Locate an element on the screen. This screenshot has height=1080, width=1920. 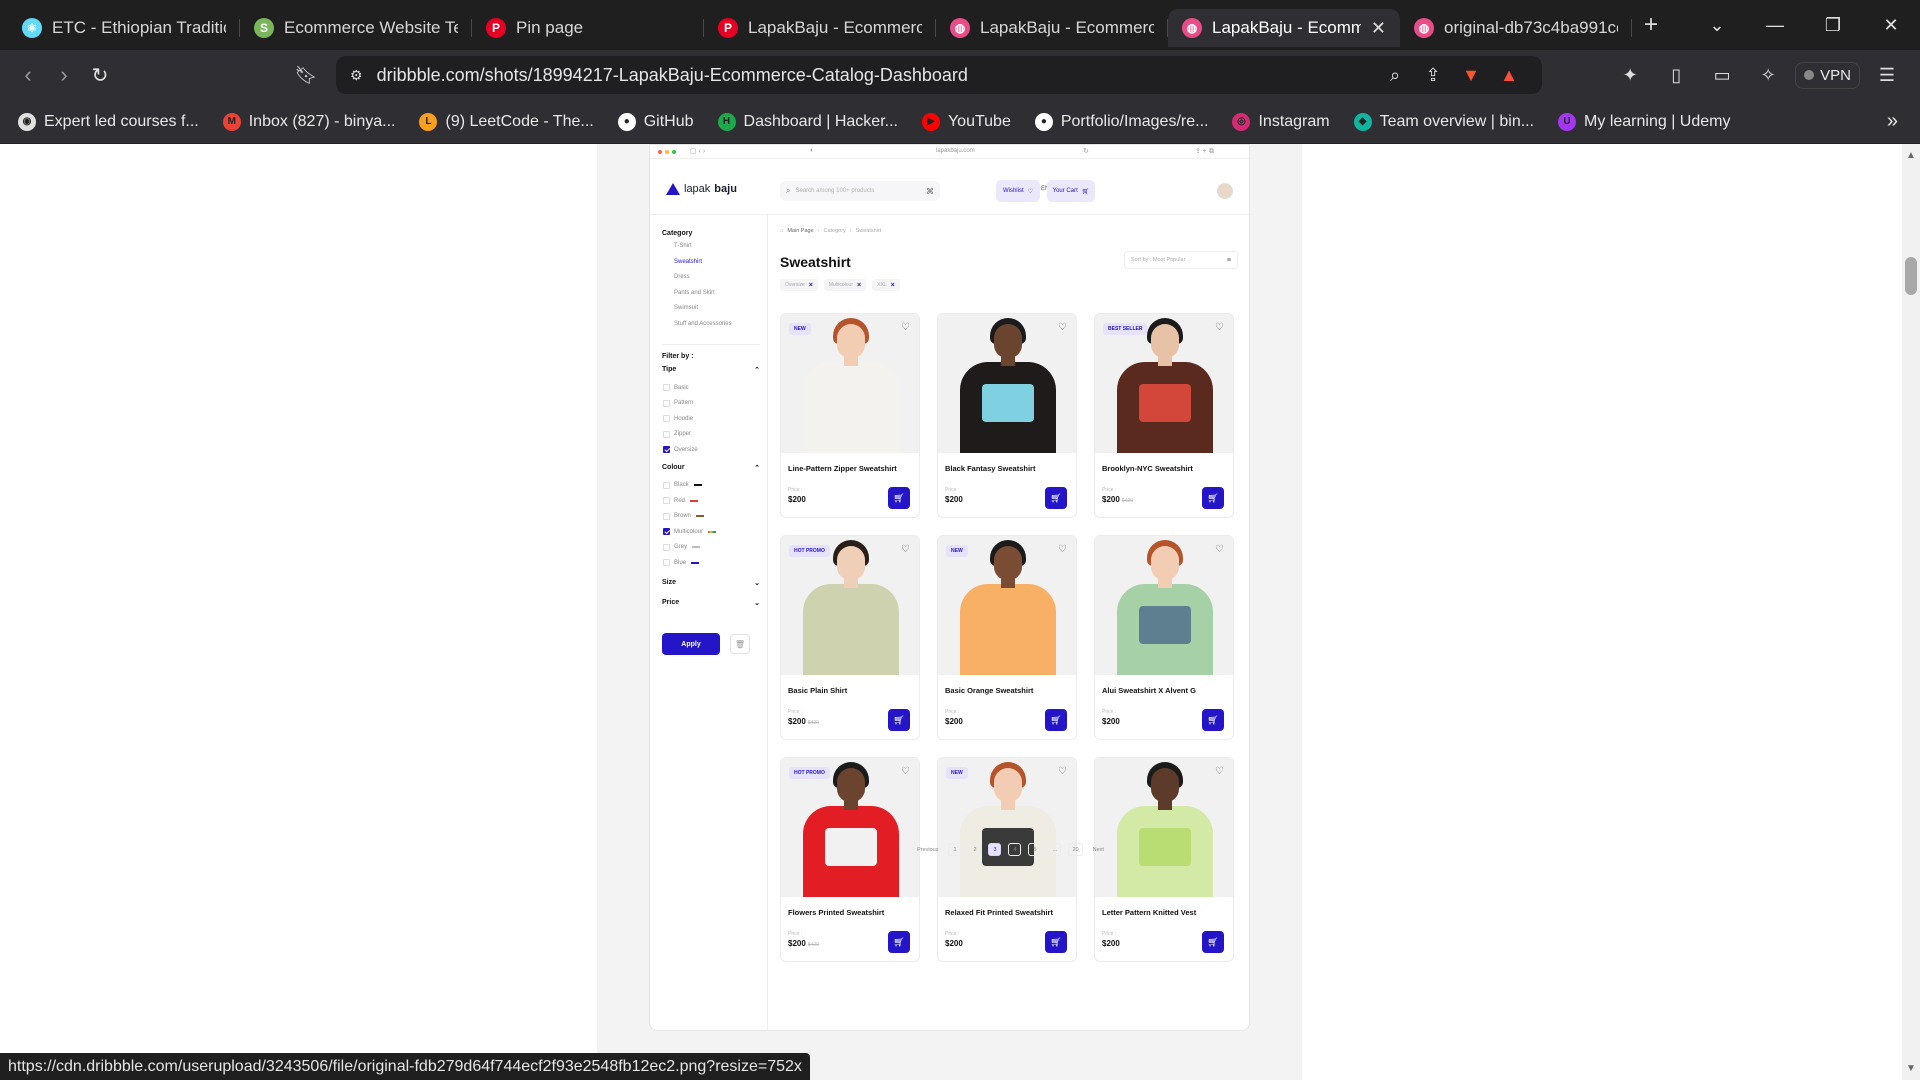
next-page-button: Next is located at coordinates (1098, 849).